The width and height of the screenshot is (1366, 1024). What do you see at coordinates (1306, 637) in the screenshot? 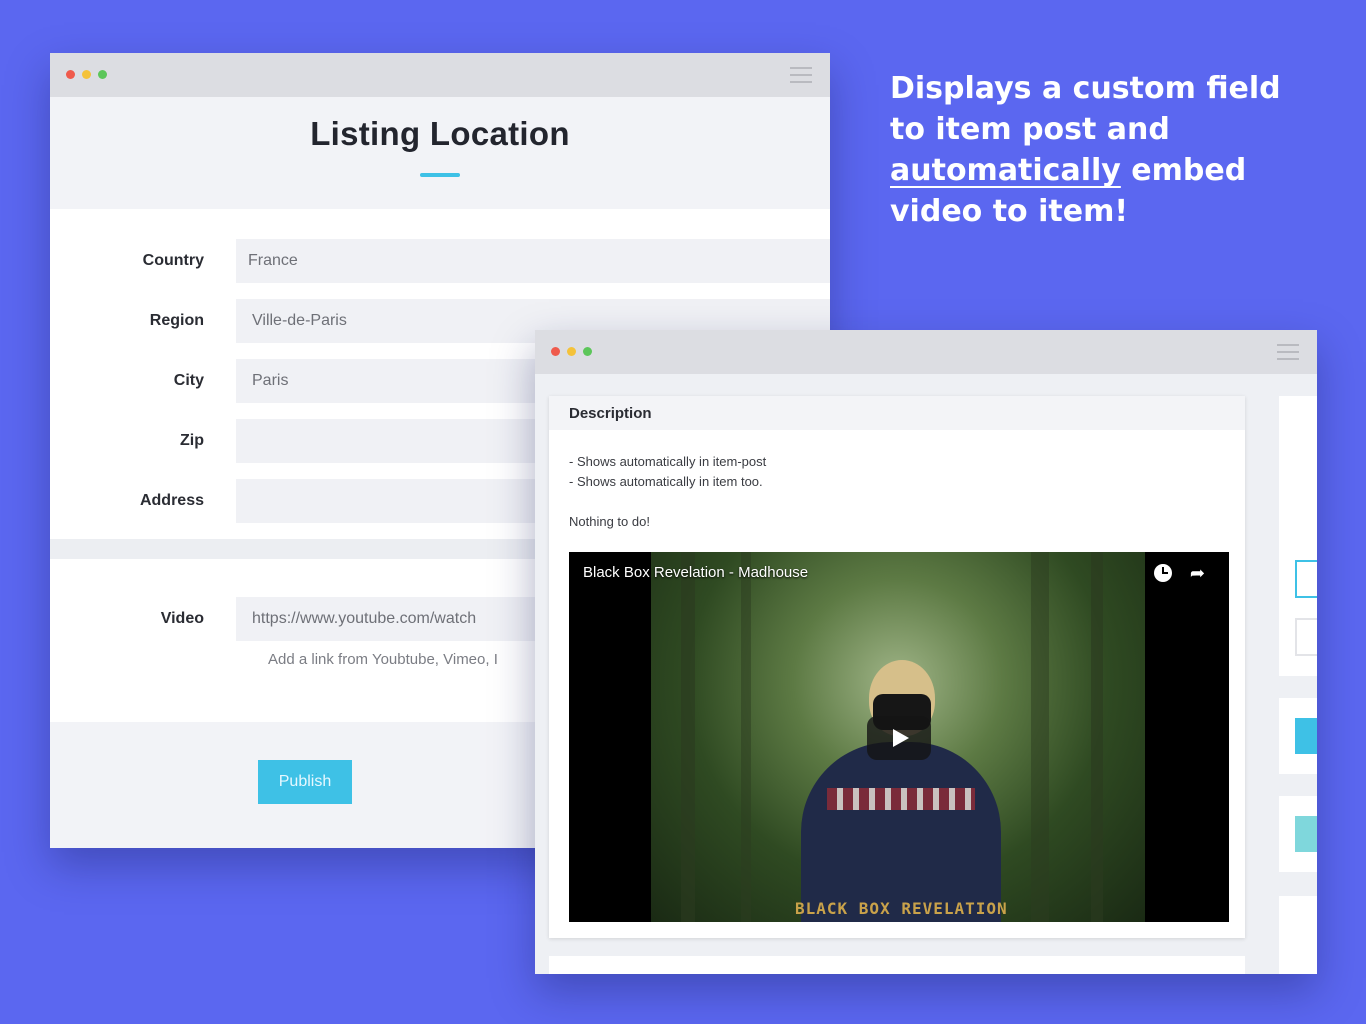
I see `sidebar-input` at bounding box center [1306, 637].